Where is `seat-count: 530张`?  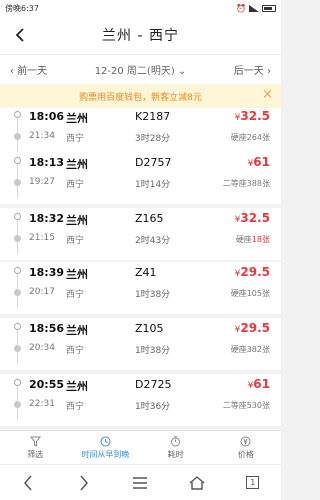 seat-count: 530张 is located at coordinates (258, 405).